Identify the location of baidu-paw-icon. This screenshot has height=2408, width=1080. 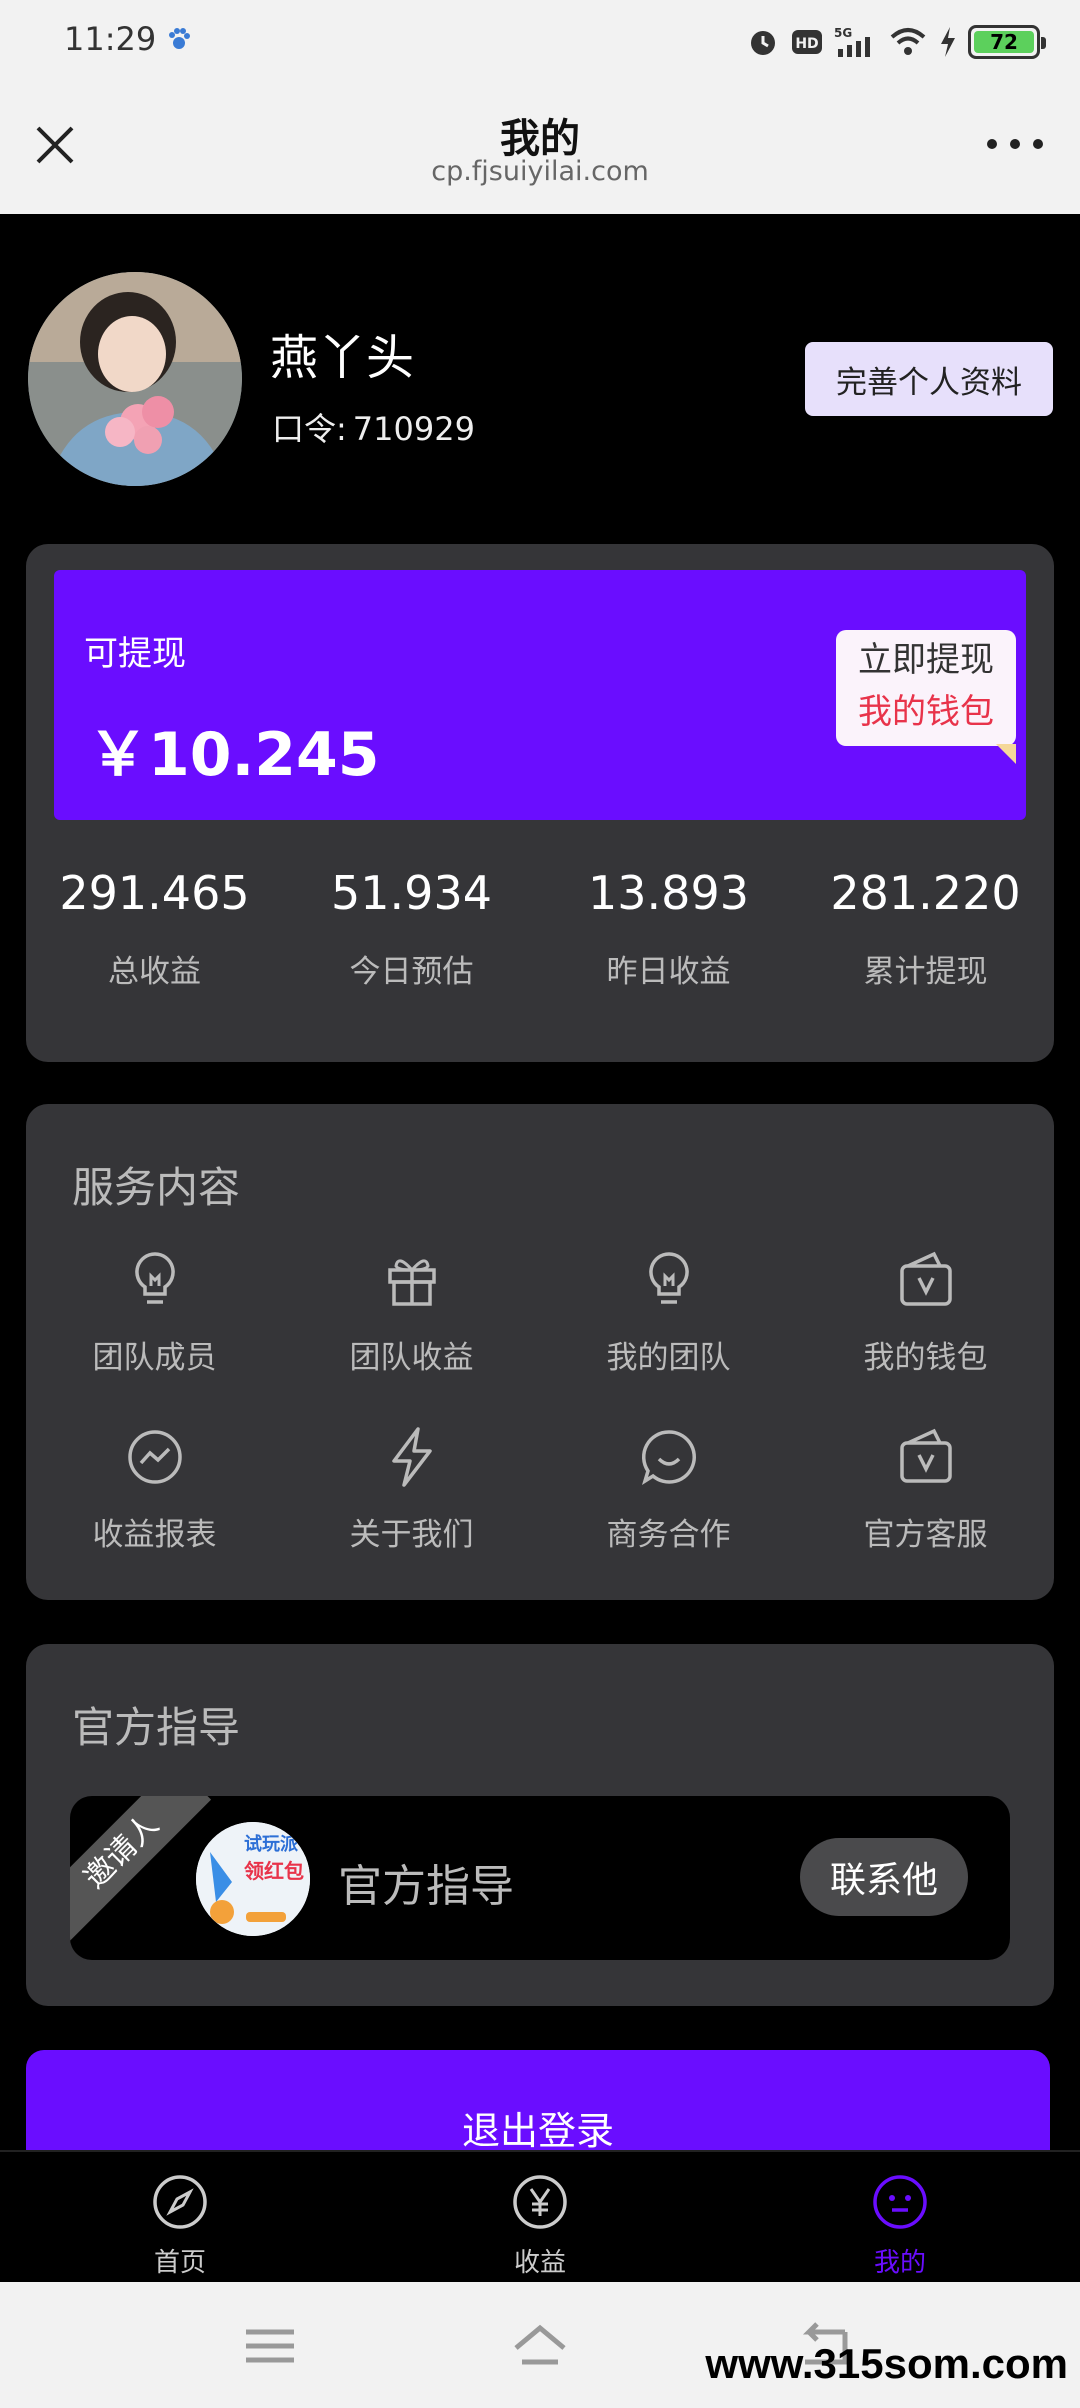
(179, 38).